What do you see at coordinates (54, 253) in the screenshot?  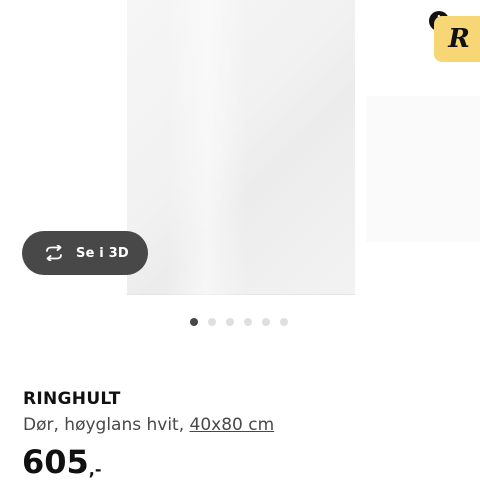 I see `rotate-3d-icon` at bounding box center [54, 253].